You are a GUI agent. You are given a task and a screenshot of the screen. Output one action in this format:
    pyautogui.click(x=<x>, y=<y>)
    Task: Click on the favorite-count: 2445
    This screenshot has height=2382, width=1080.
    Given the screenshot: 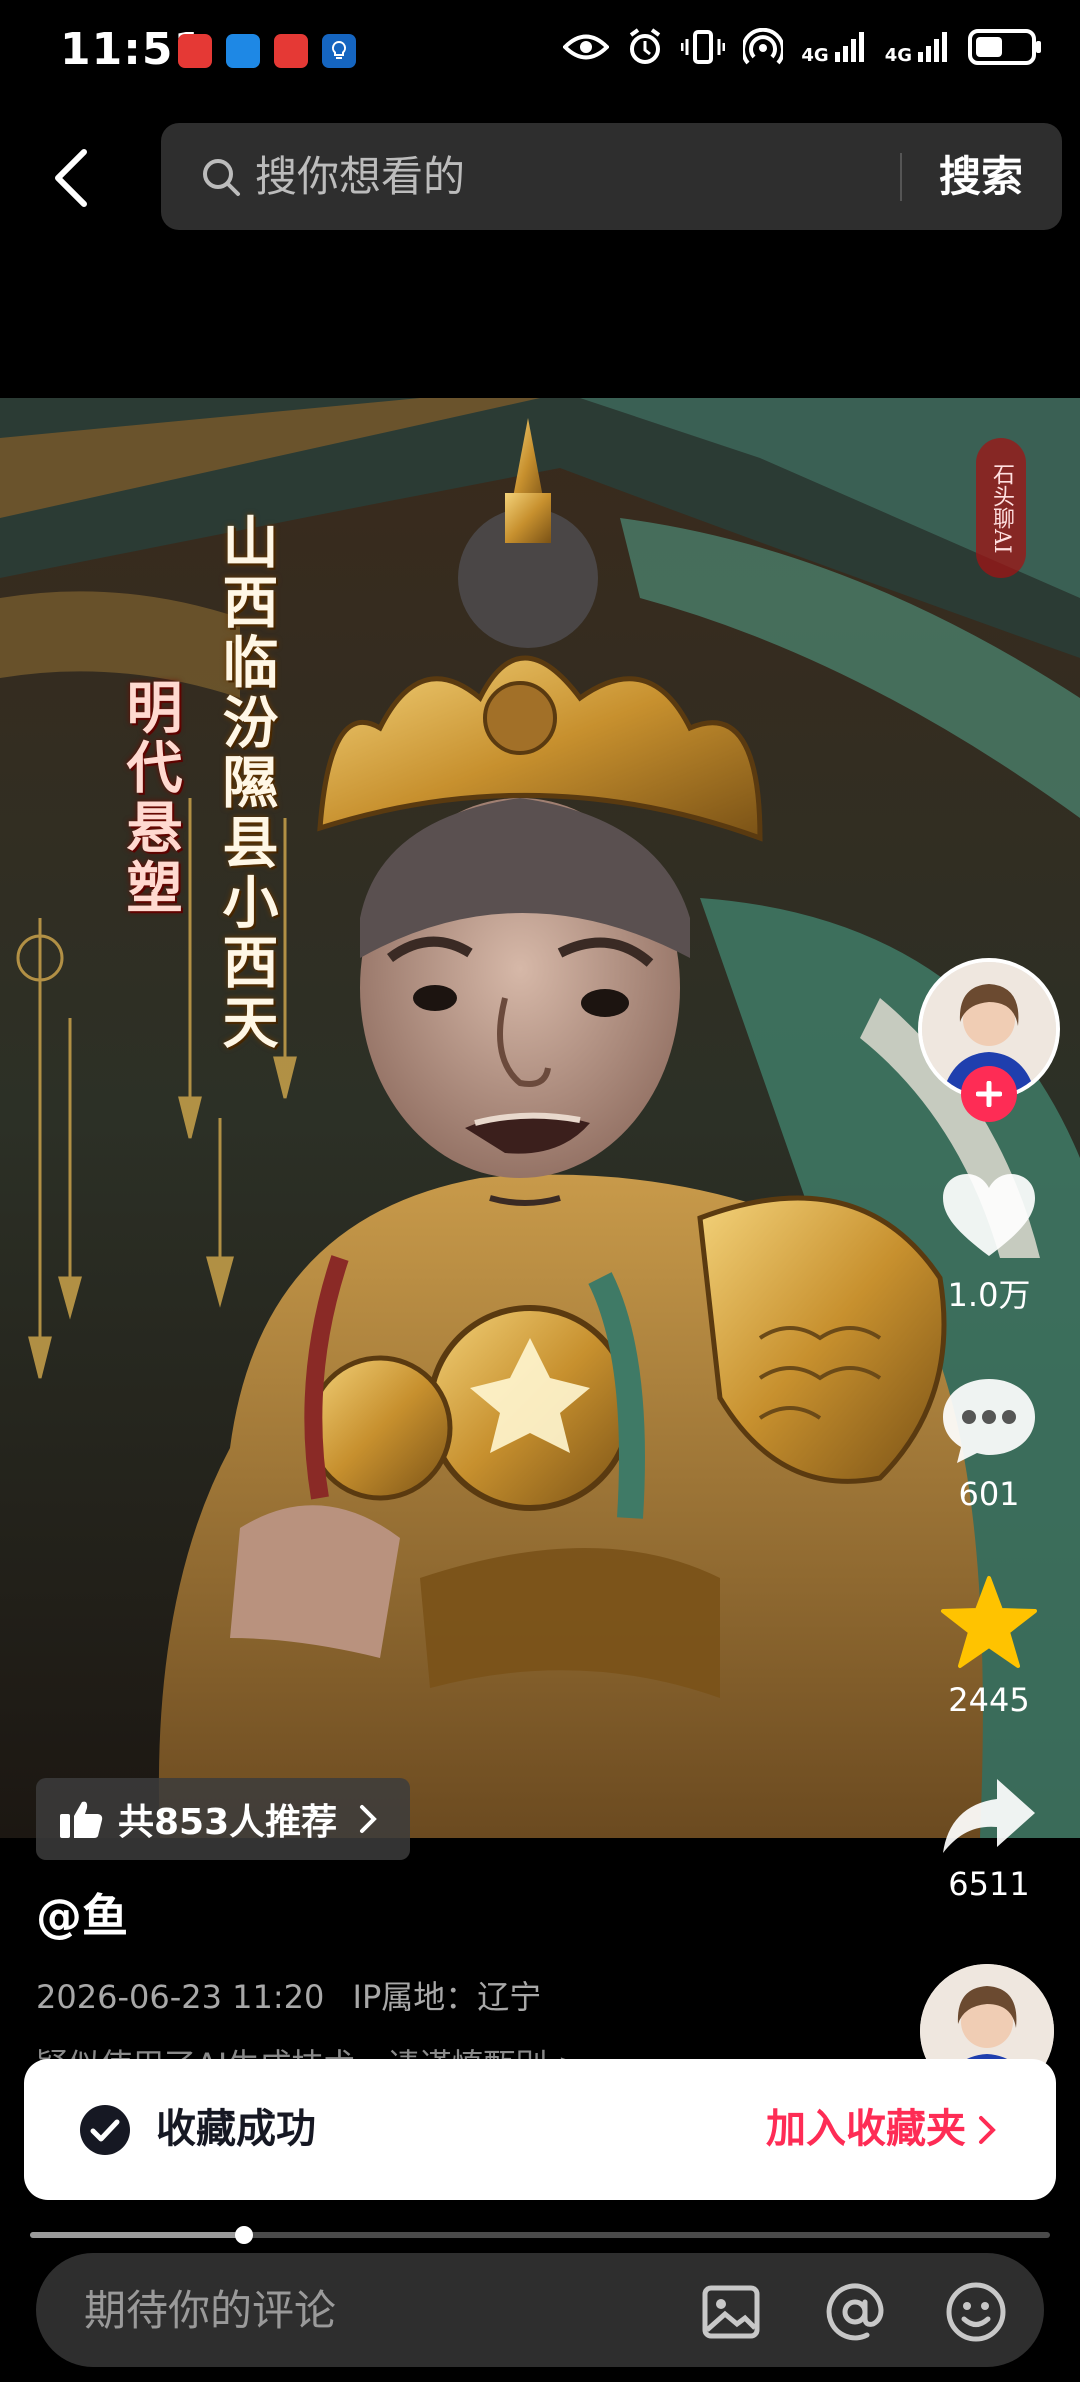 What is the action you would take?
    pyautogui.click(x=989, y=1700)
    